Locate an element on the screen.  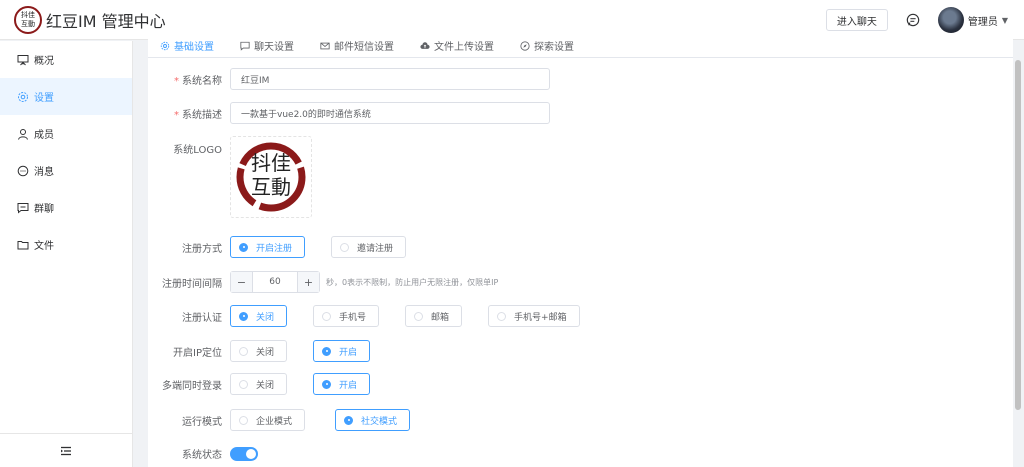
radio-mode-social: 社交模式 is located at coordinates (373, 420).